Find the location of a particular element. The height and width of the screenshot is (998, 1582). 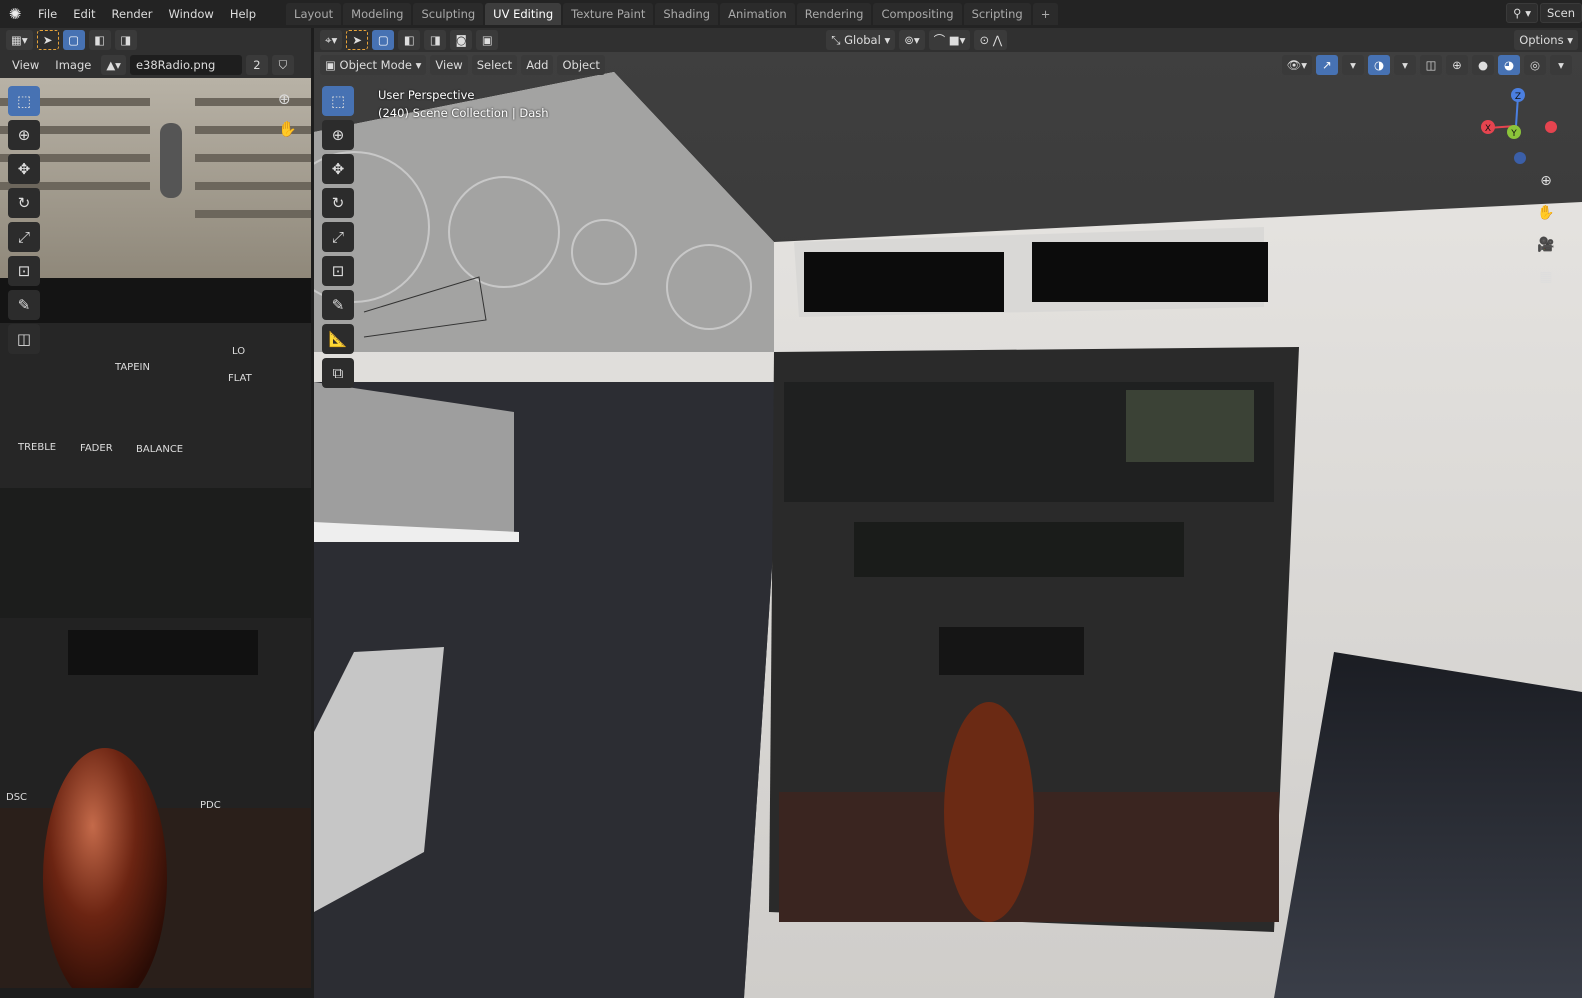

mode-dropdown: ▣ Object Mode ▾ is located at coordinates (373, 65).